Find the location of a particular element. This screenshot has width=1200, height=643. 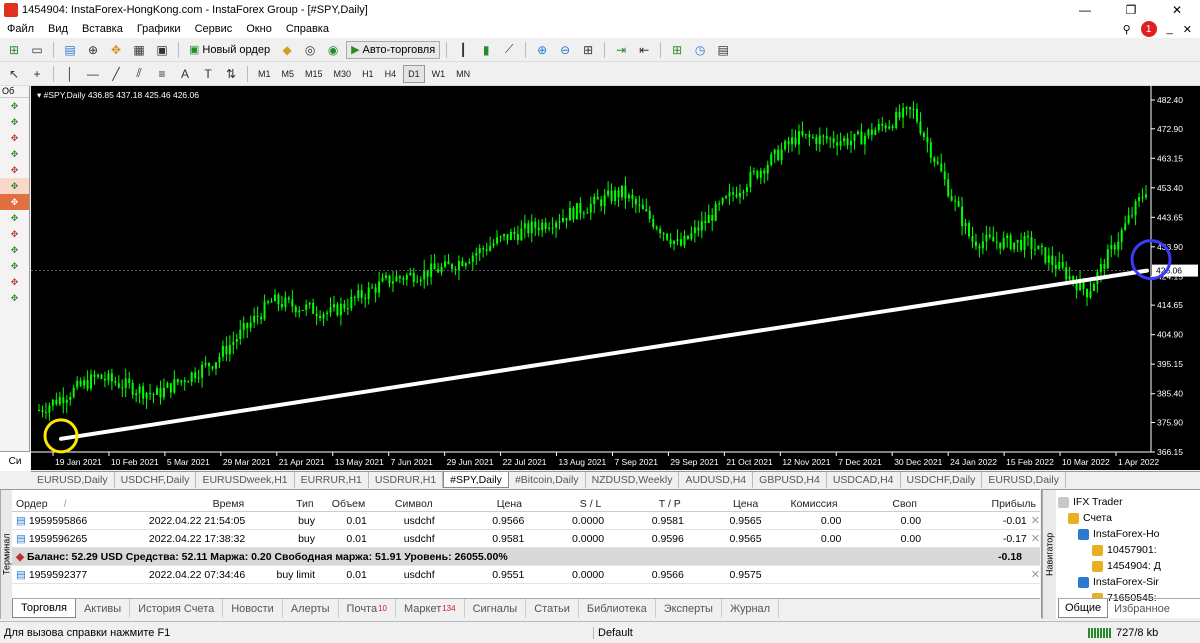

menu-file: Файл is located at coordinates (20, 29).